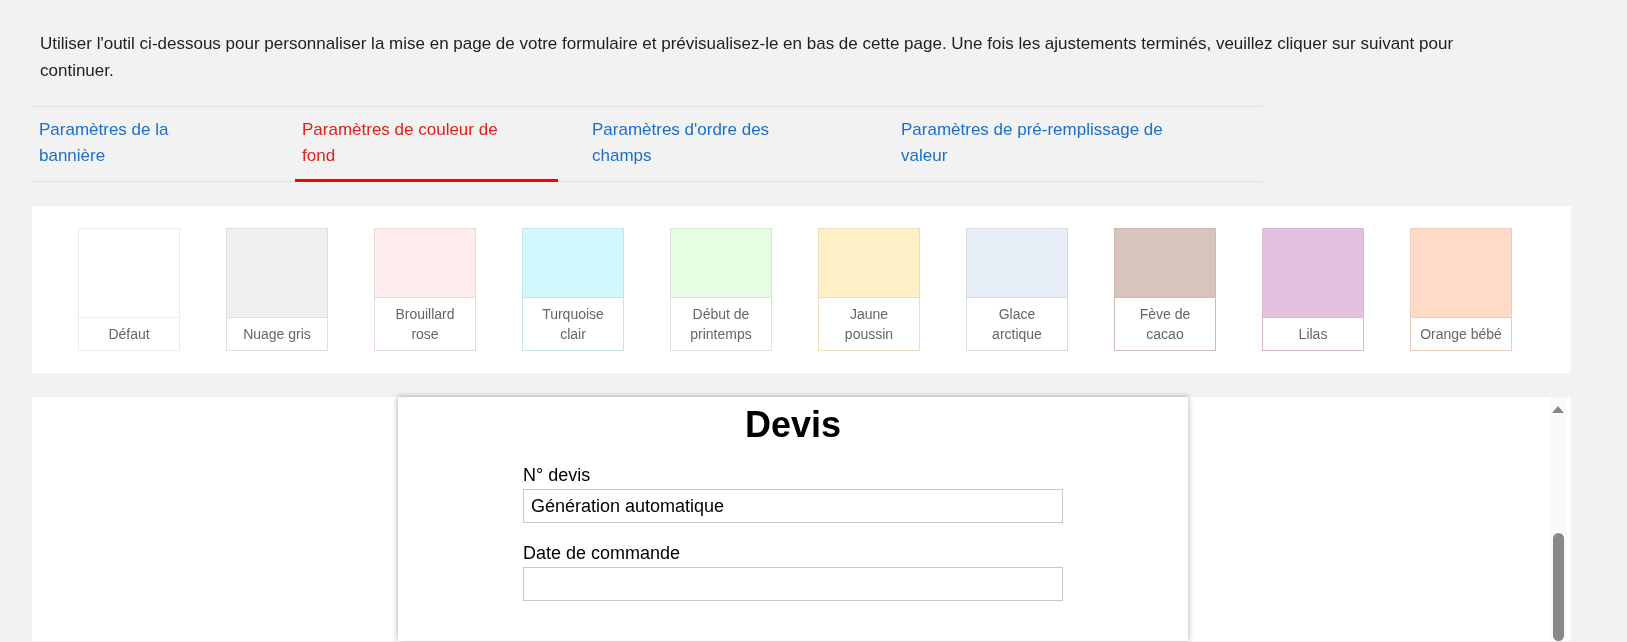 Image resolution: width=1627 pixels, height=642 pixels. What do you see at coordinates (132, 144) in the screenshot?
I see `tab: Paramètres de la bannière` at bounding box center [132, 144].